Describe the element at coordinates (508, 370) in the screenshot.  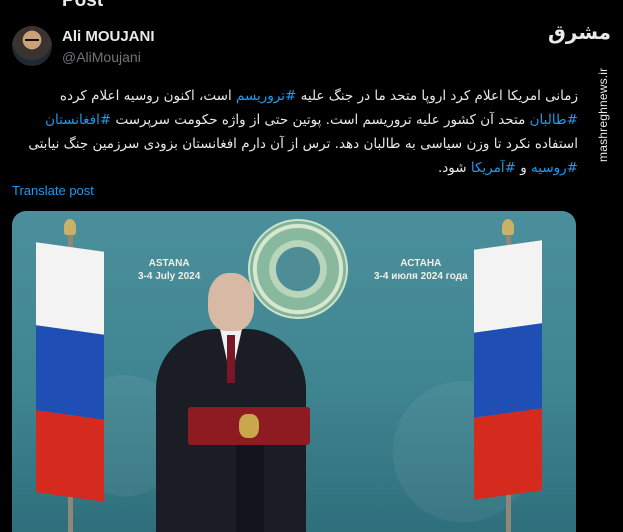
I see `russian-flag-right` at that location.